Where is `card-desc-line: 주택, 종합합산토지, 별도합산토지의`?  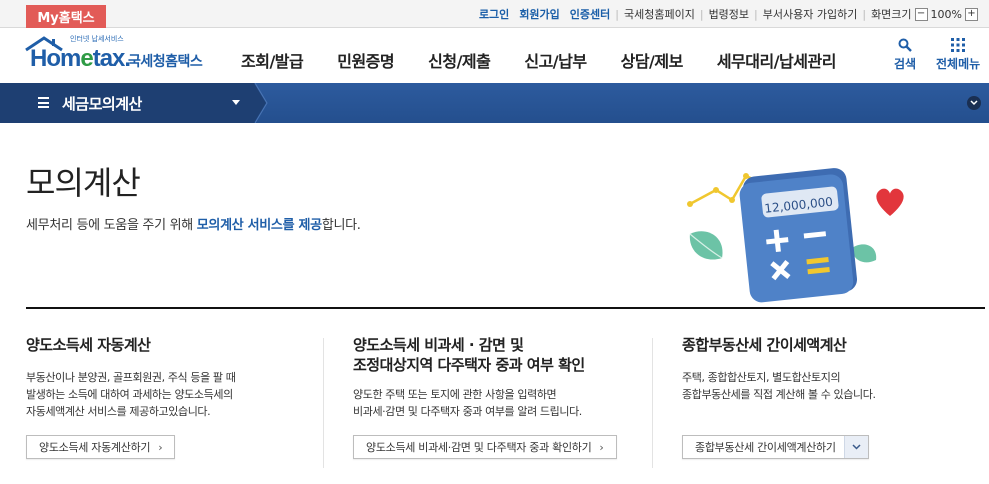 card-desc-line: 주택, 종합합산토지, 별도합산토지의 is located at coordinates (761, 377).